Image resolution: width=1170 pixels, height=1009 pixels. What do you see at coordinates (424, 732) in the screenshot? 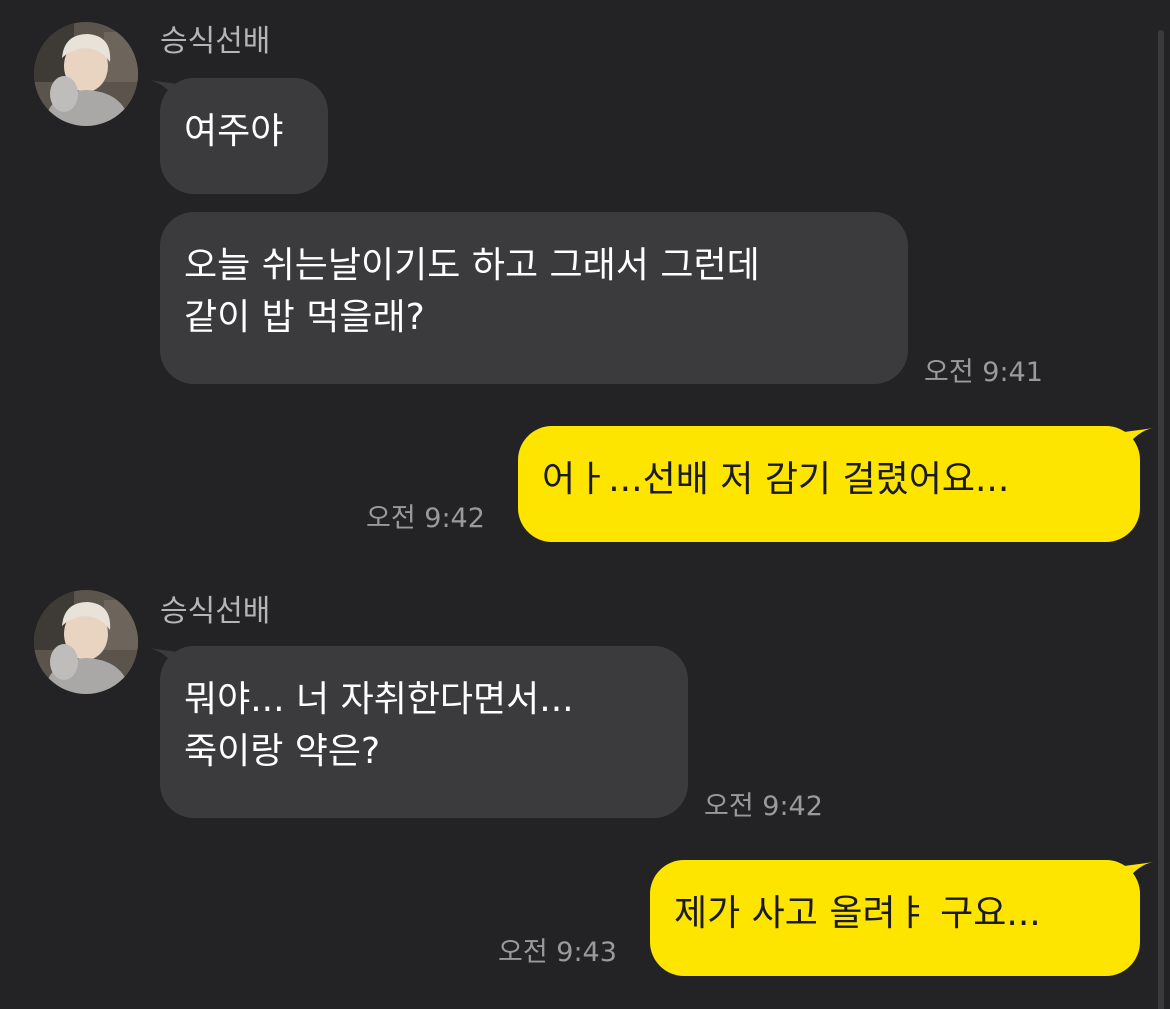
I see `incoming-message-bubble: 뭐야... 너 자취한다면서... 죽이랑 약은?` at bounding box center [424, 732].